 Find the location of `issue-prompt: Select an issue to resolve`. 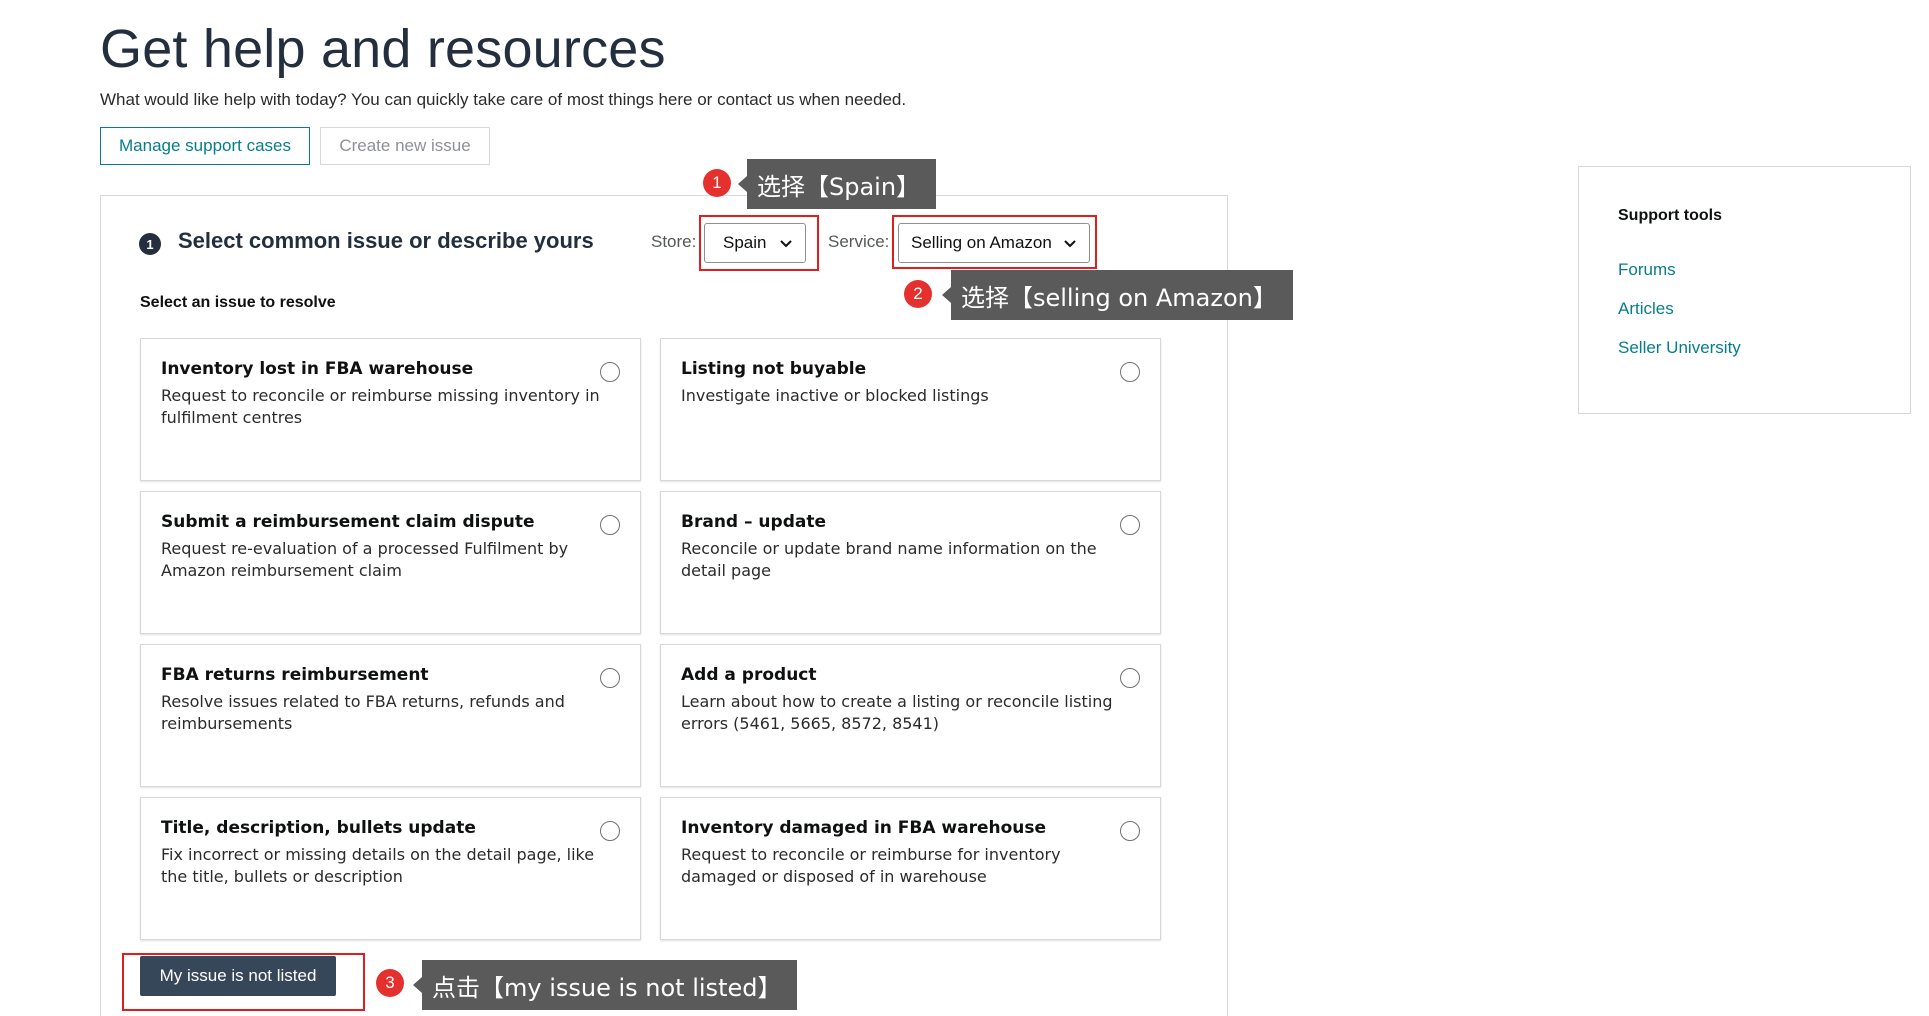

issue-prompt: Select an issue to resolve is located at coordinates (238, 302).